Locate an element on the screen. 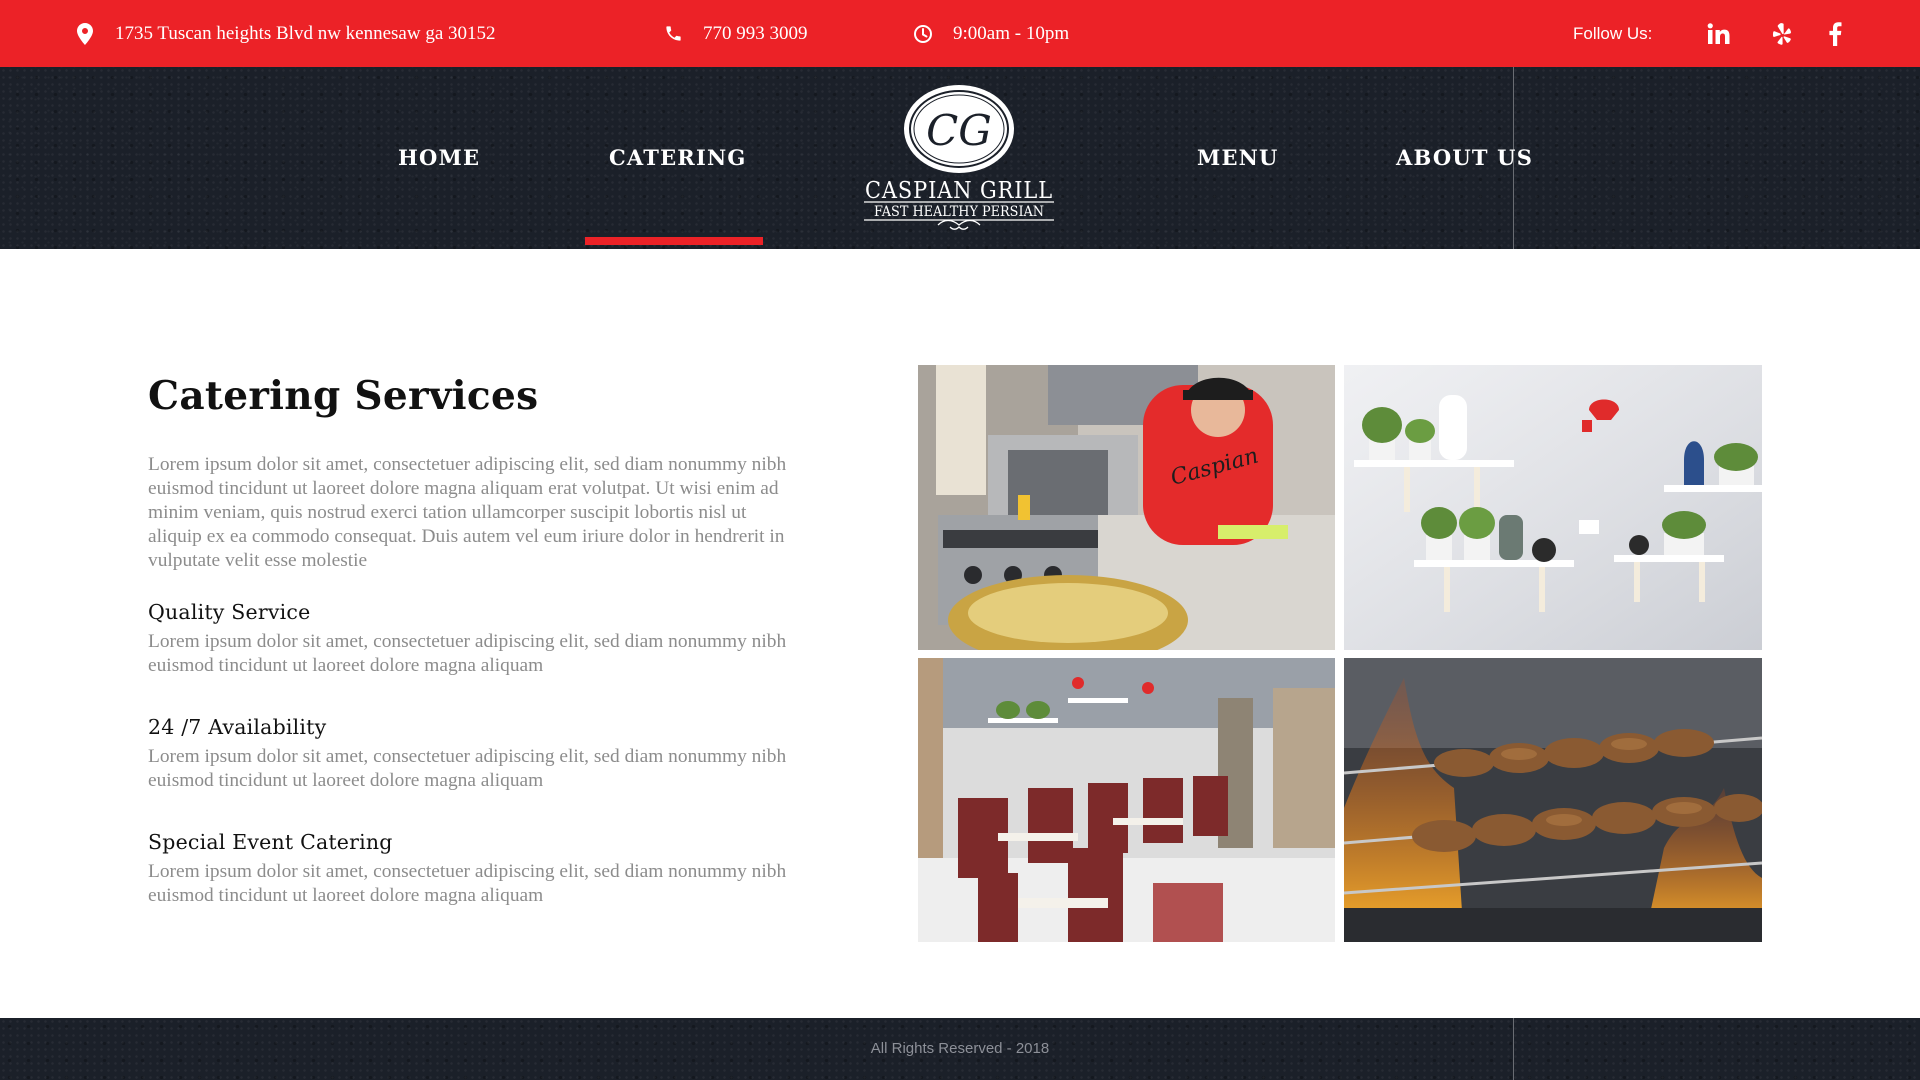 This screenshot has width=1920, height=1080. phone-info: 770 993 3009 is located at coordinates (735, 33).